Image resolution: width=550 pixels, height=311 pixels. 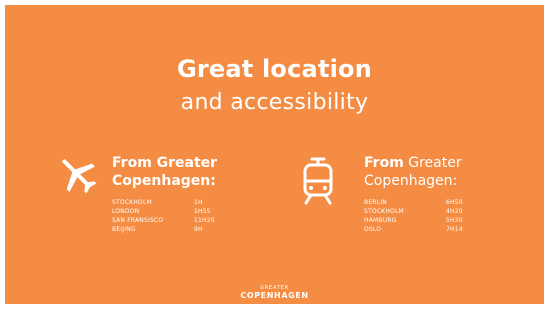 What do you see at coordinates (318, 181) in the screenshot?
I see `train-icon` at bounding box center [318, 181].